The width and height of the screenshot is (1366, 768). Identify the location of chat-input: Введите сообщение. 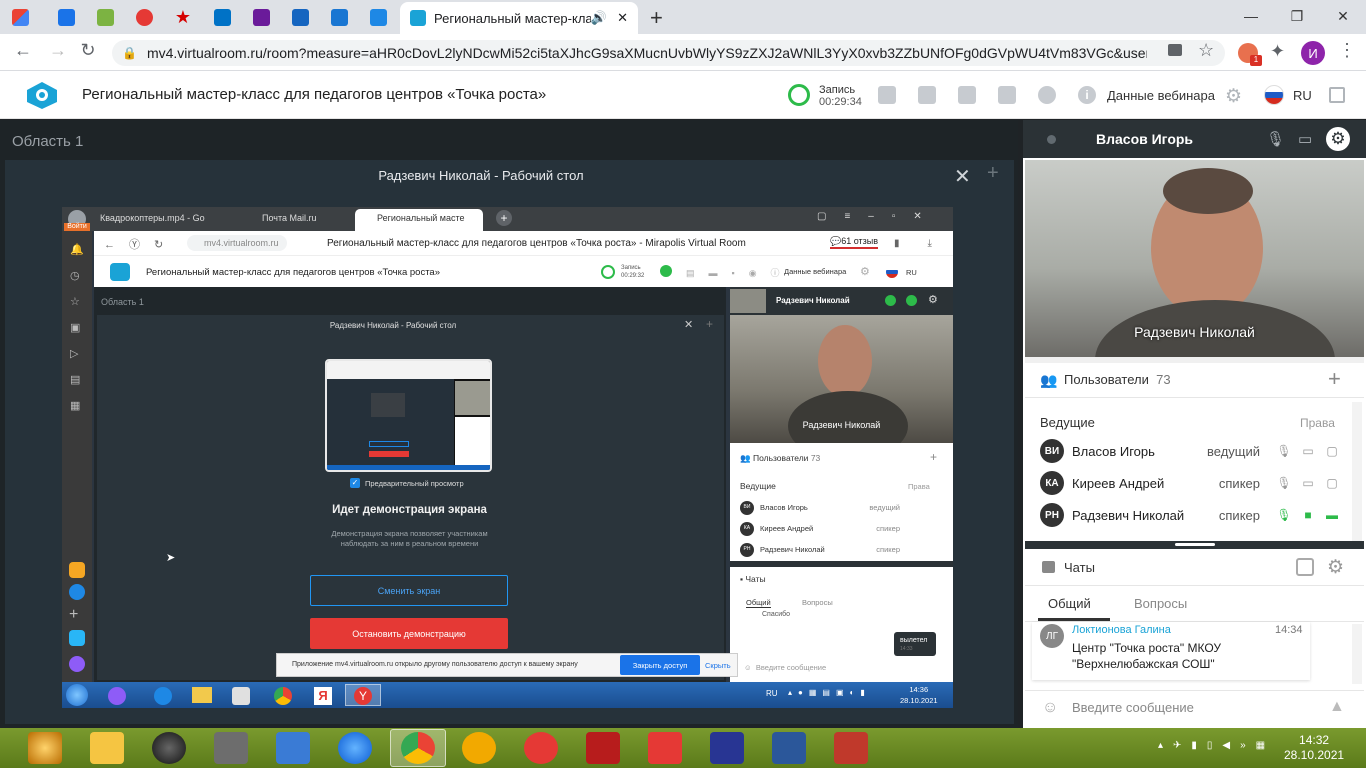
(1133, 707).